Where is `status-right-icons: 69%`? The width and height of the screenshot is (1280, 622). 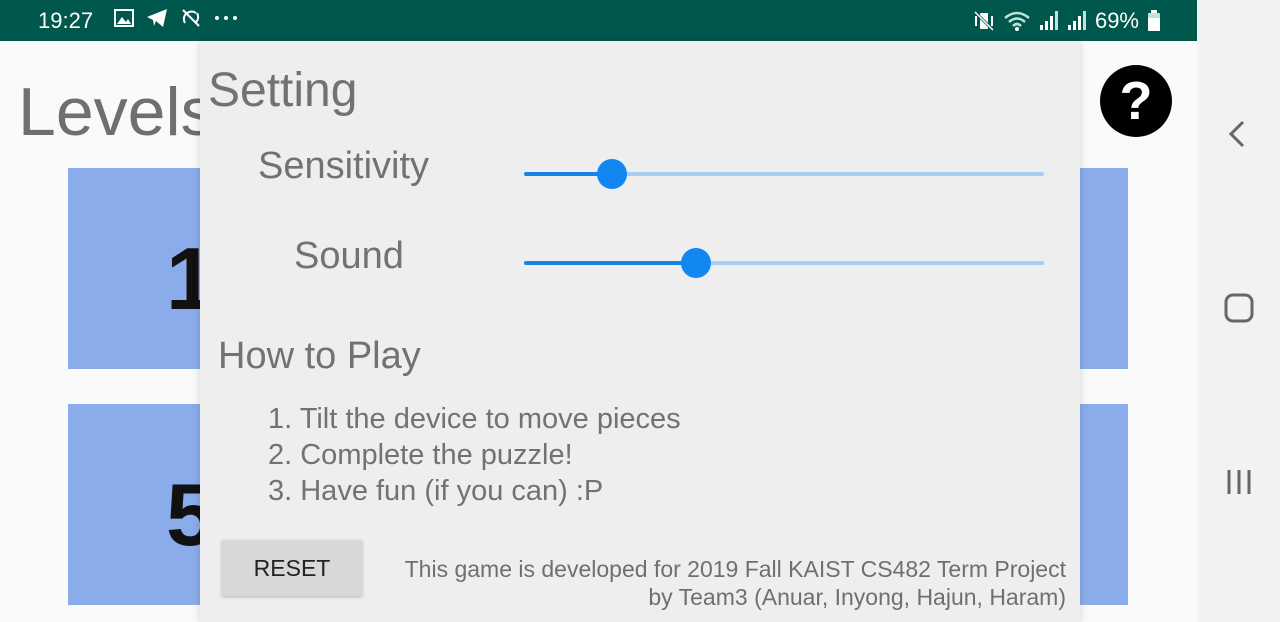
status-right-icons: 69% is located at coordinates (1067, 21).